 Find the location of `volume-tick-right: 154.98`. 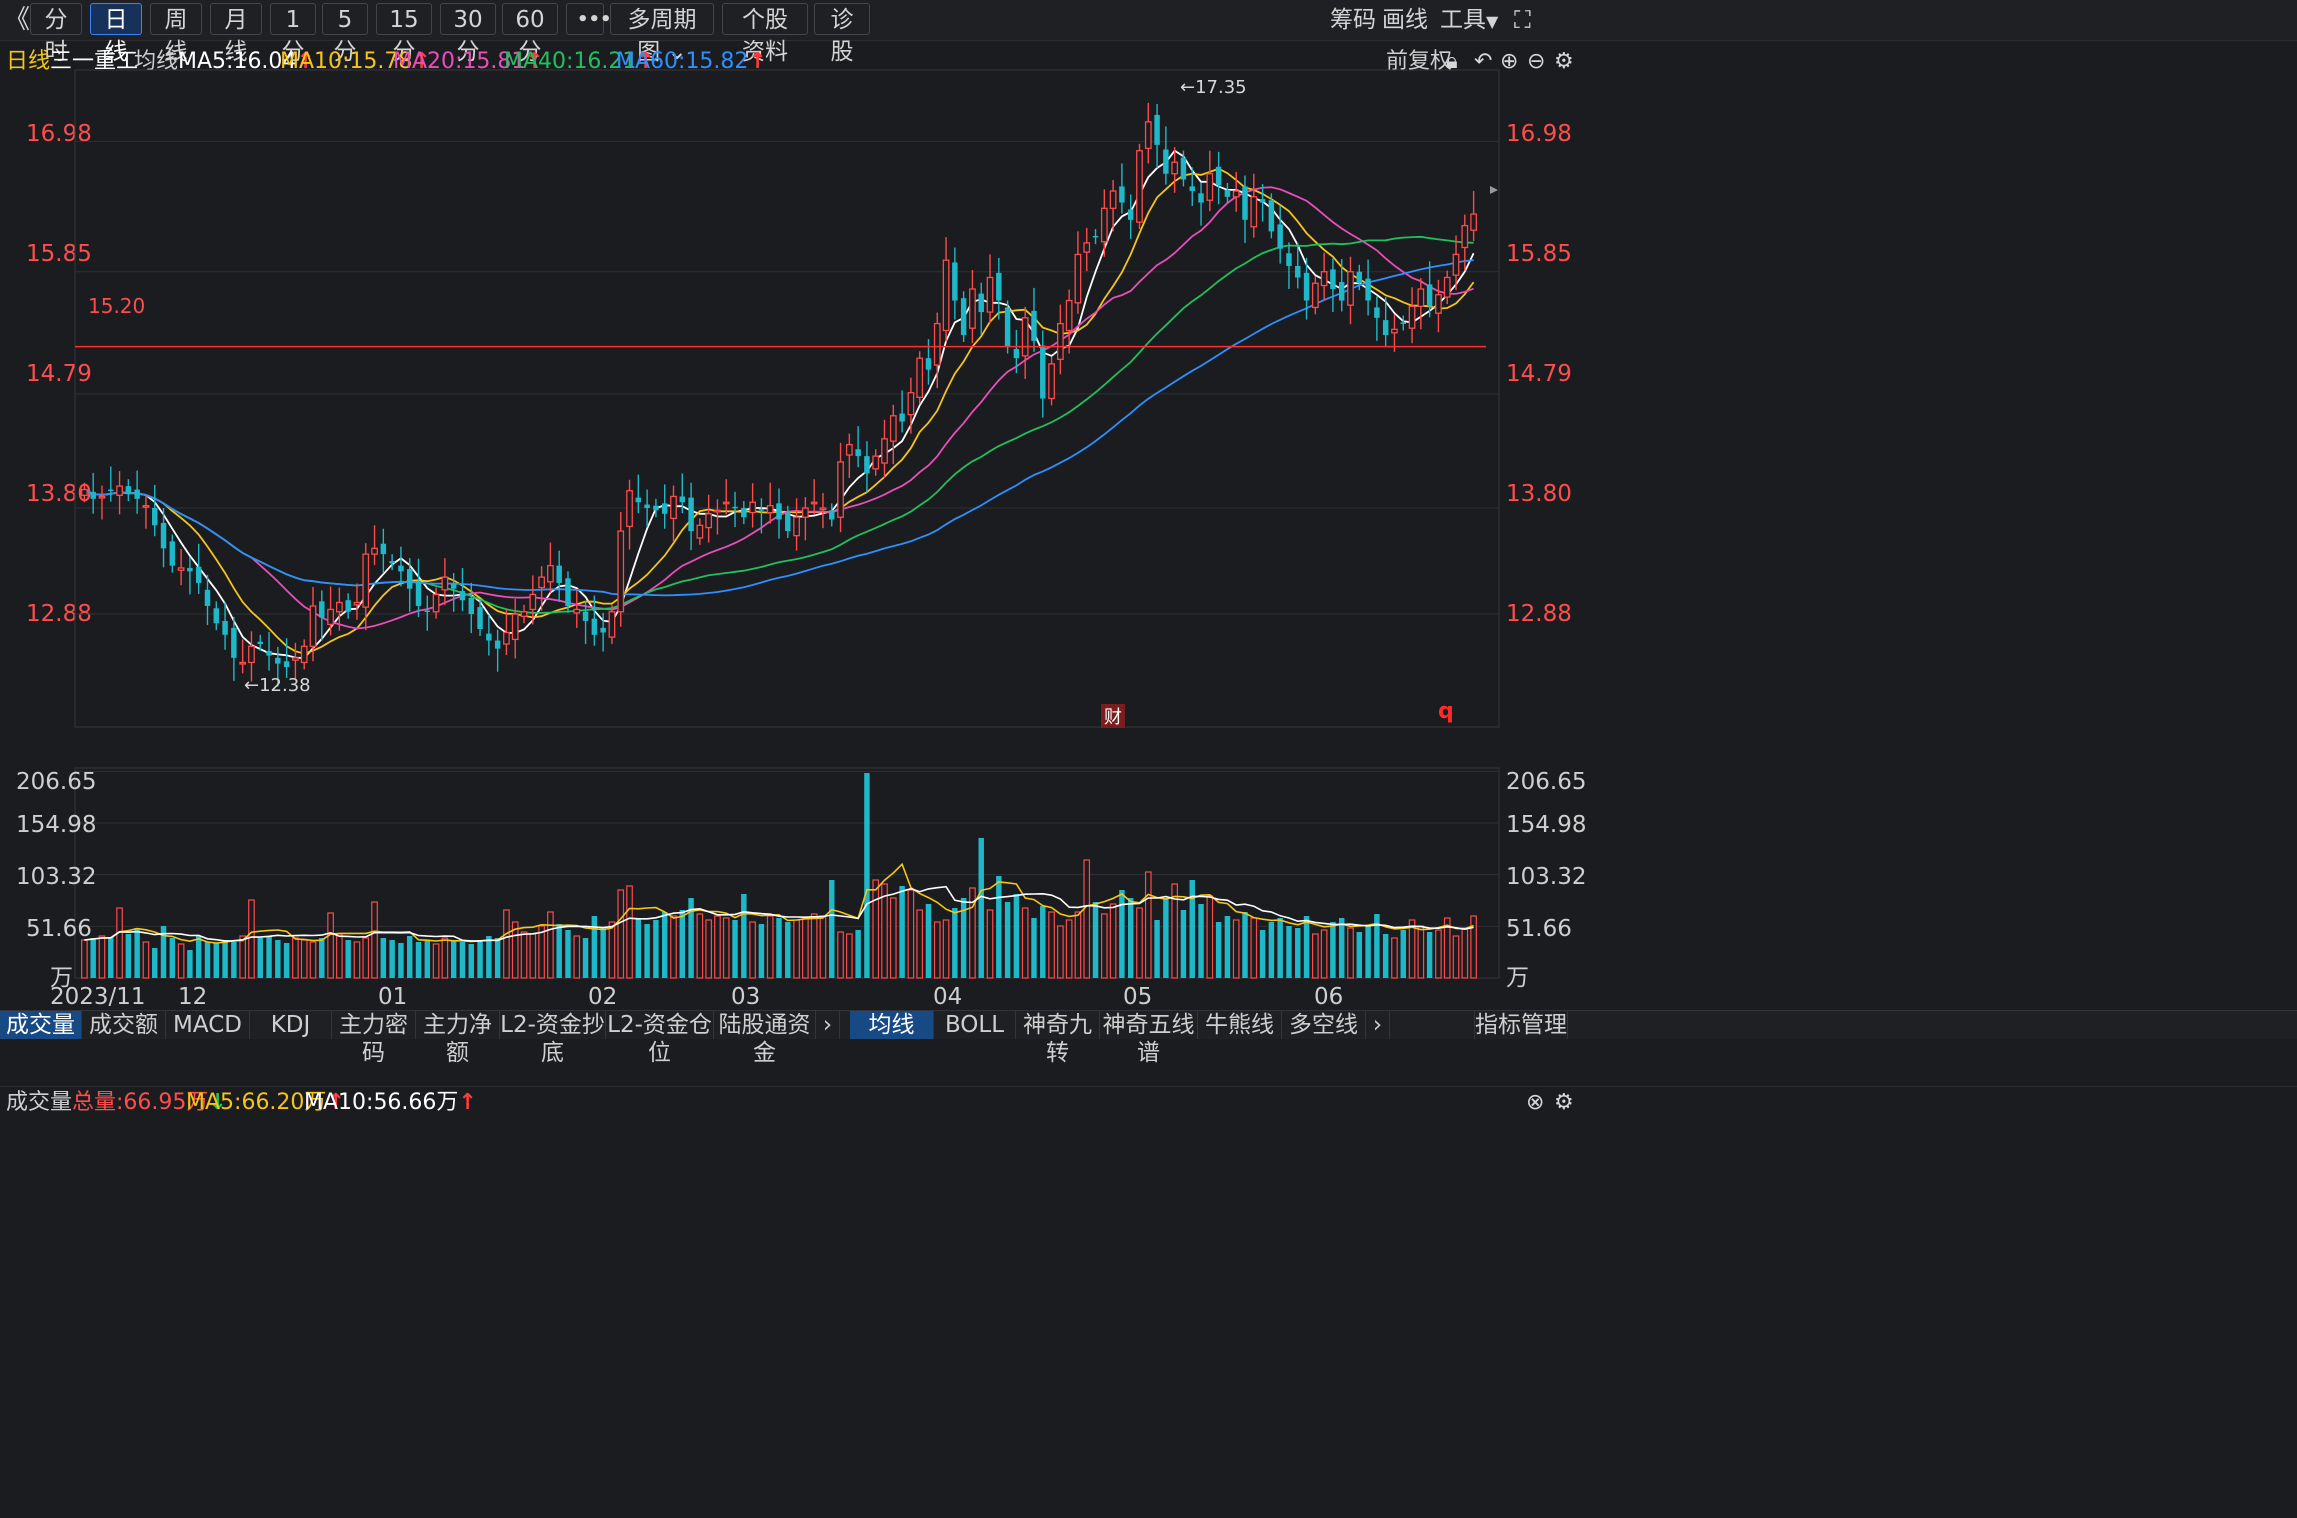

volume-tick-right: 154.98 is located at coordinates (1546, 825).